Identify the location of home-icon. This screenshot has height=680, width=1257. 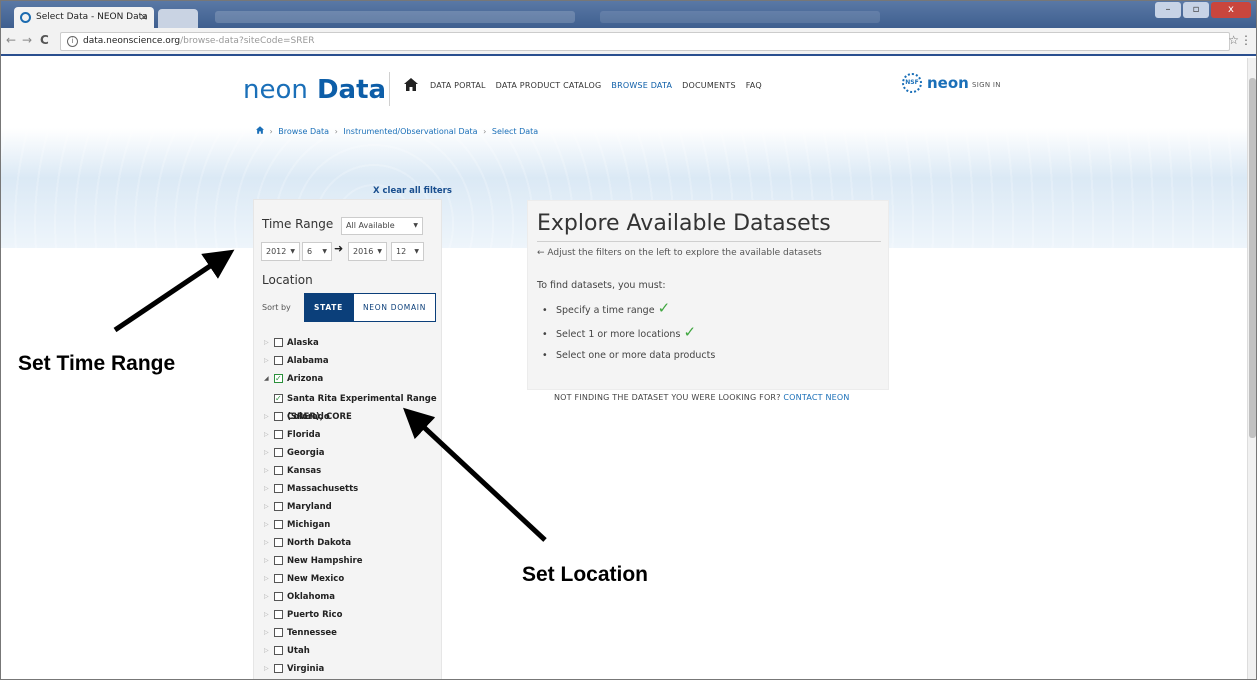
(411, 86).